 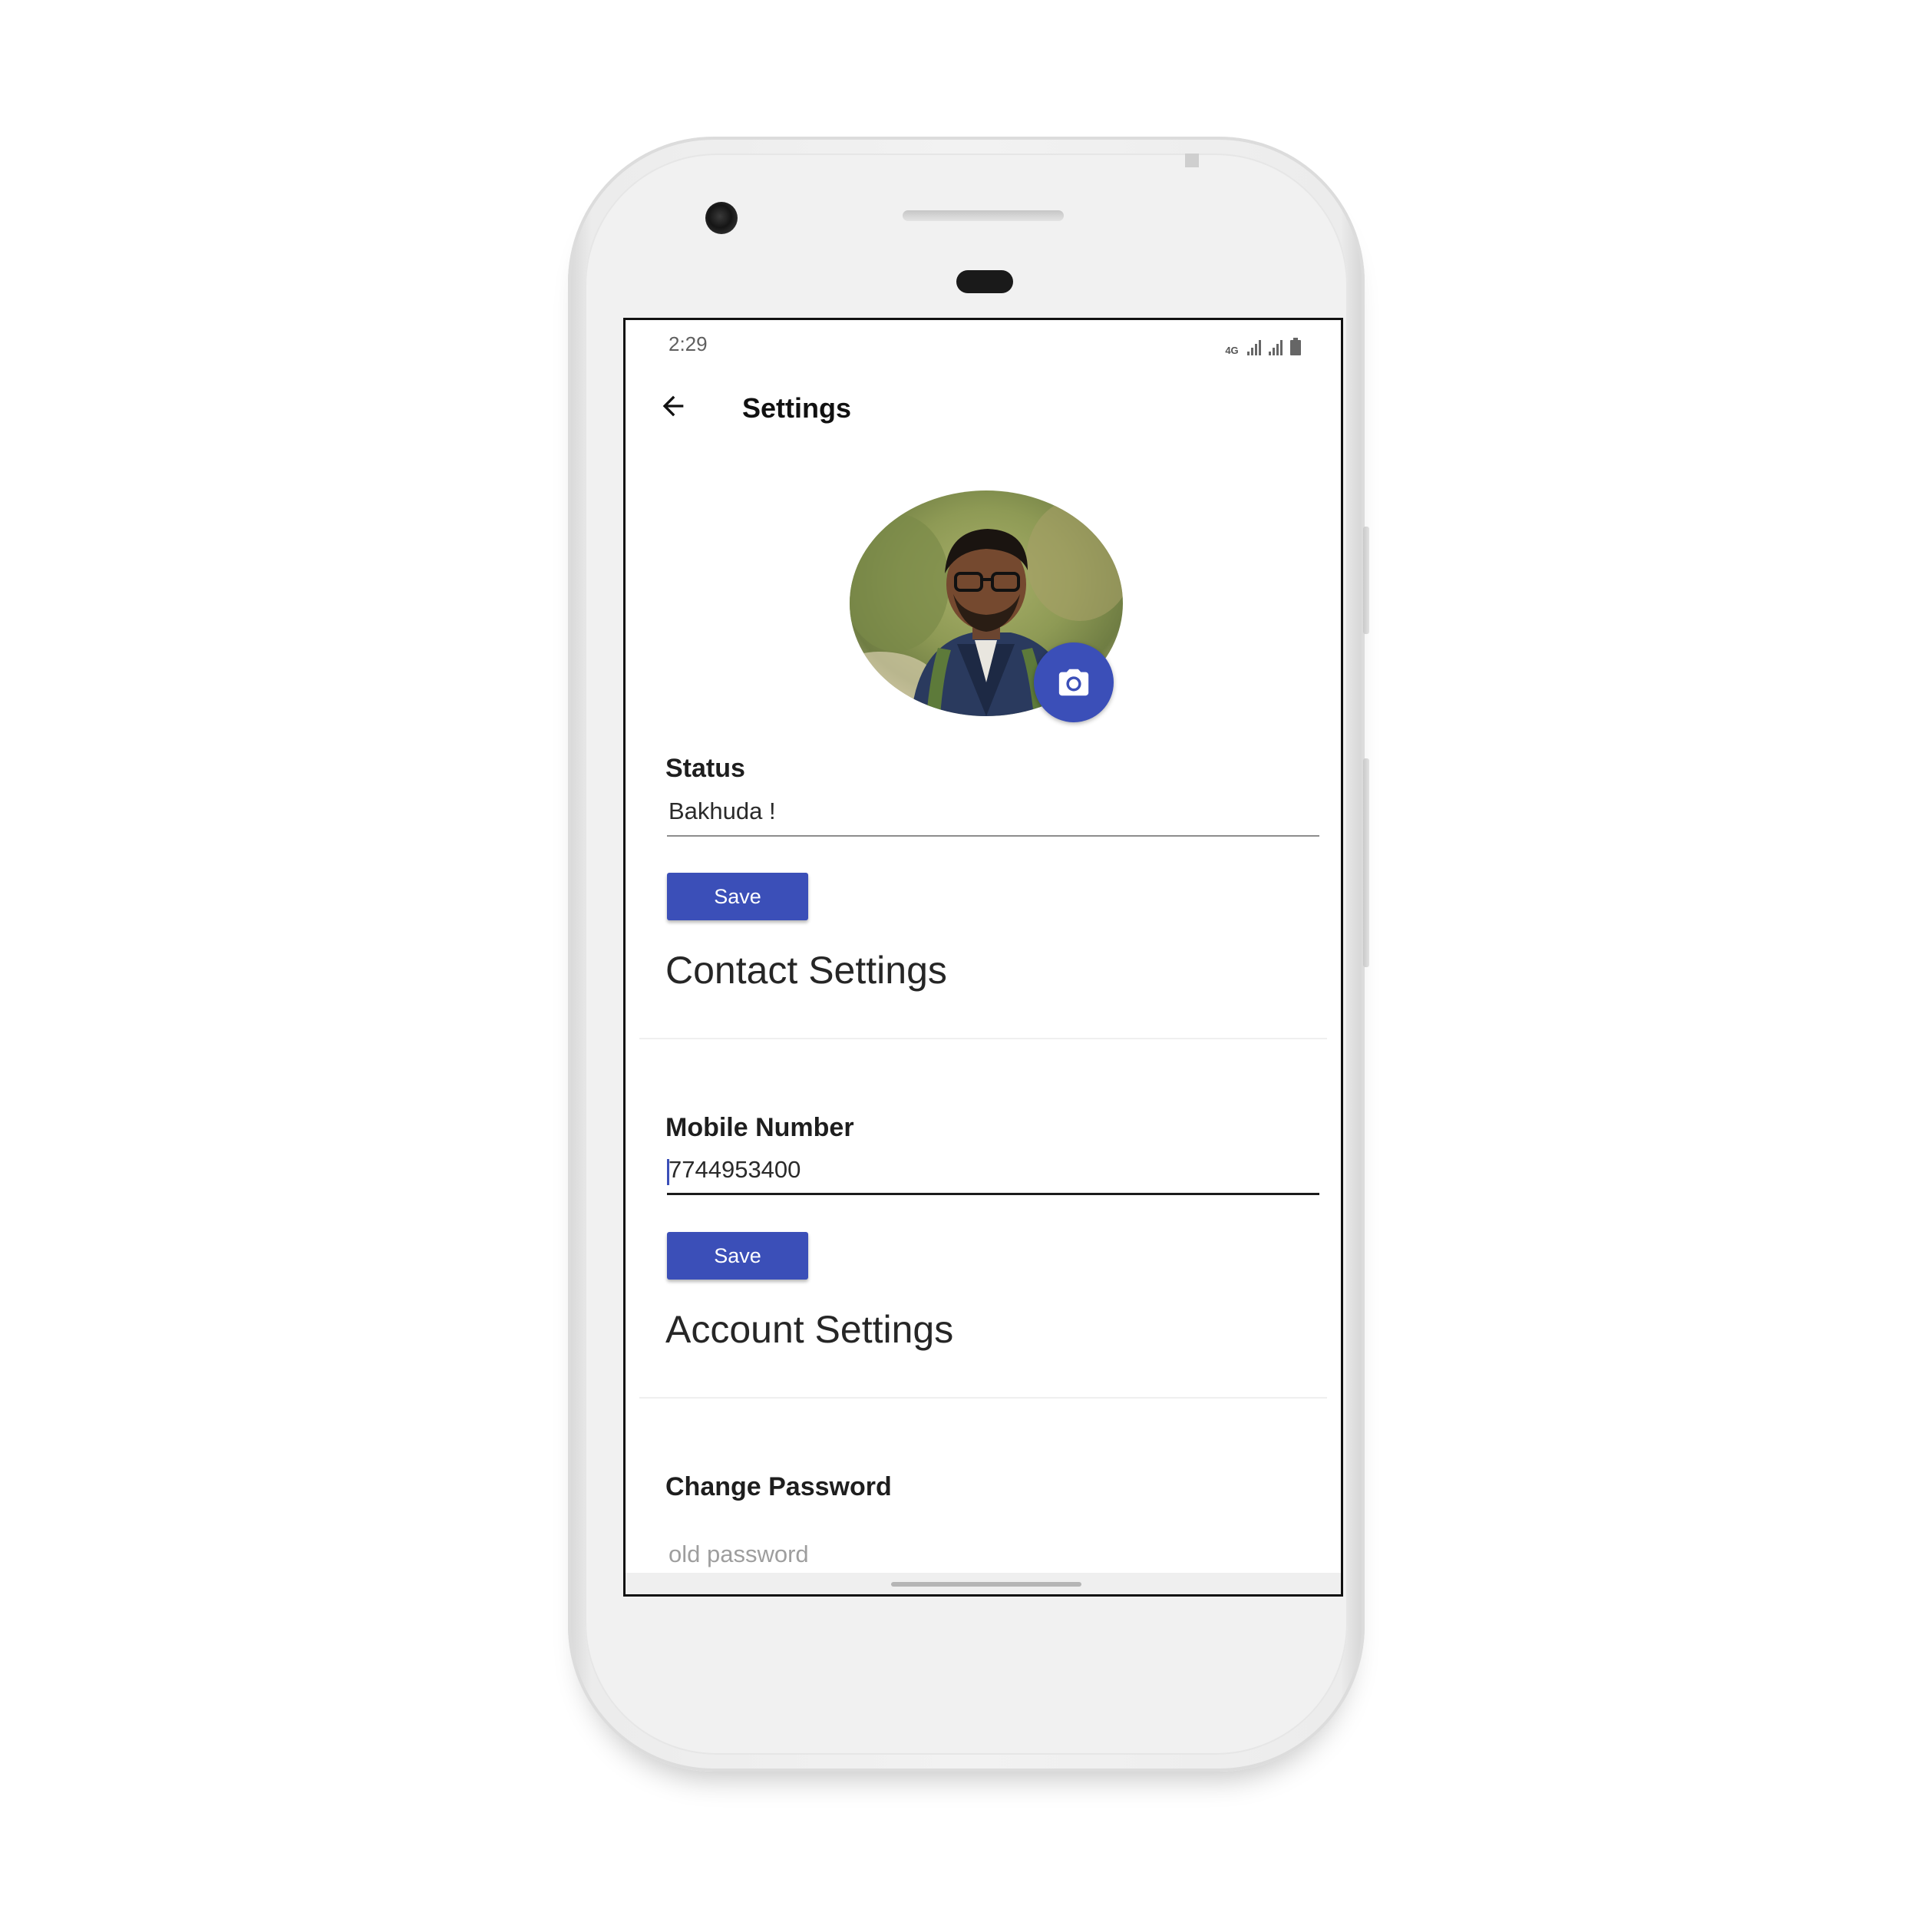 I want to click on status-time: 2:29, so click(x=689, y=343).